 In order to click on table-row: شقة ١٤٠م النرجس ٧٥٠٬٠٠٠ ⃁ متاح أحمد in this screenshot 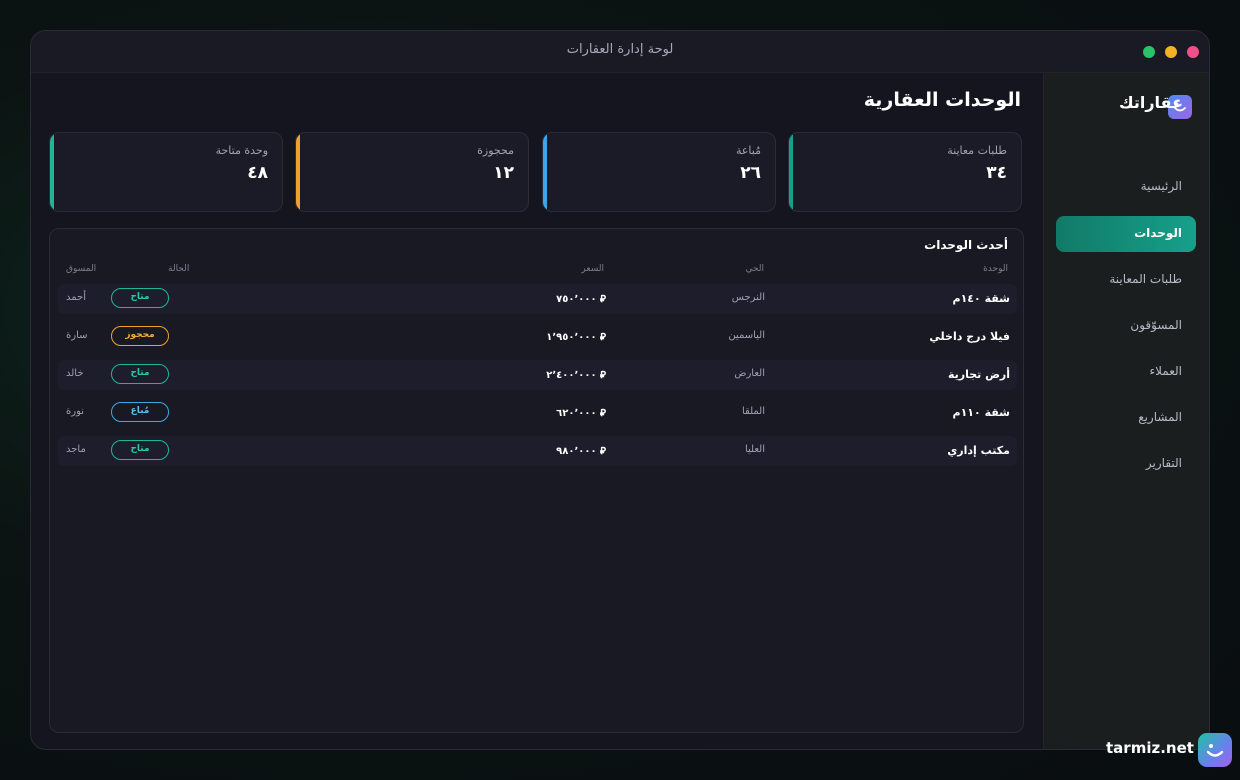, I will do `click(537, 299)`.